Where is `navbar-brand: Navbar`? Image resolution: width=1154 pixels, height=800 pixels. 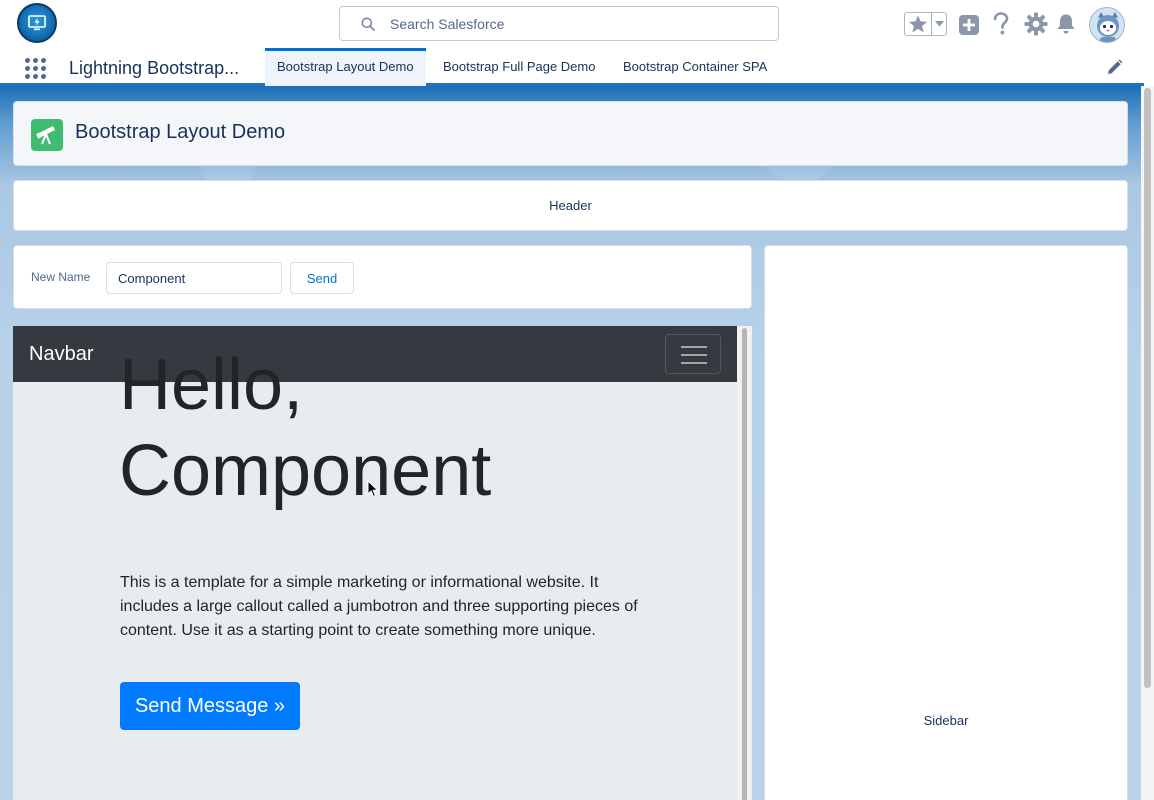 navbar-brand: Navbar is located at coordinates (61, 354).